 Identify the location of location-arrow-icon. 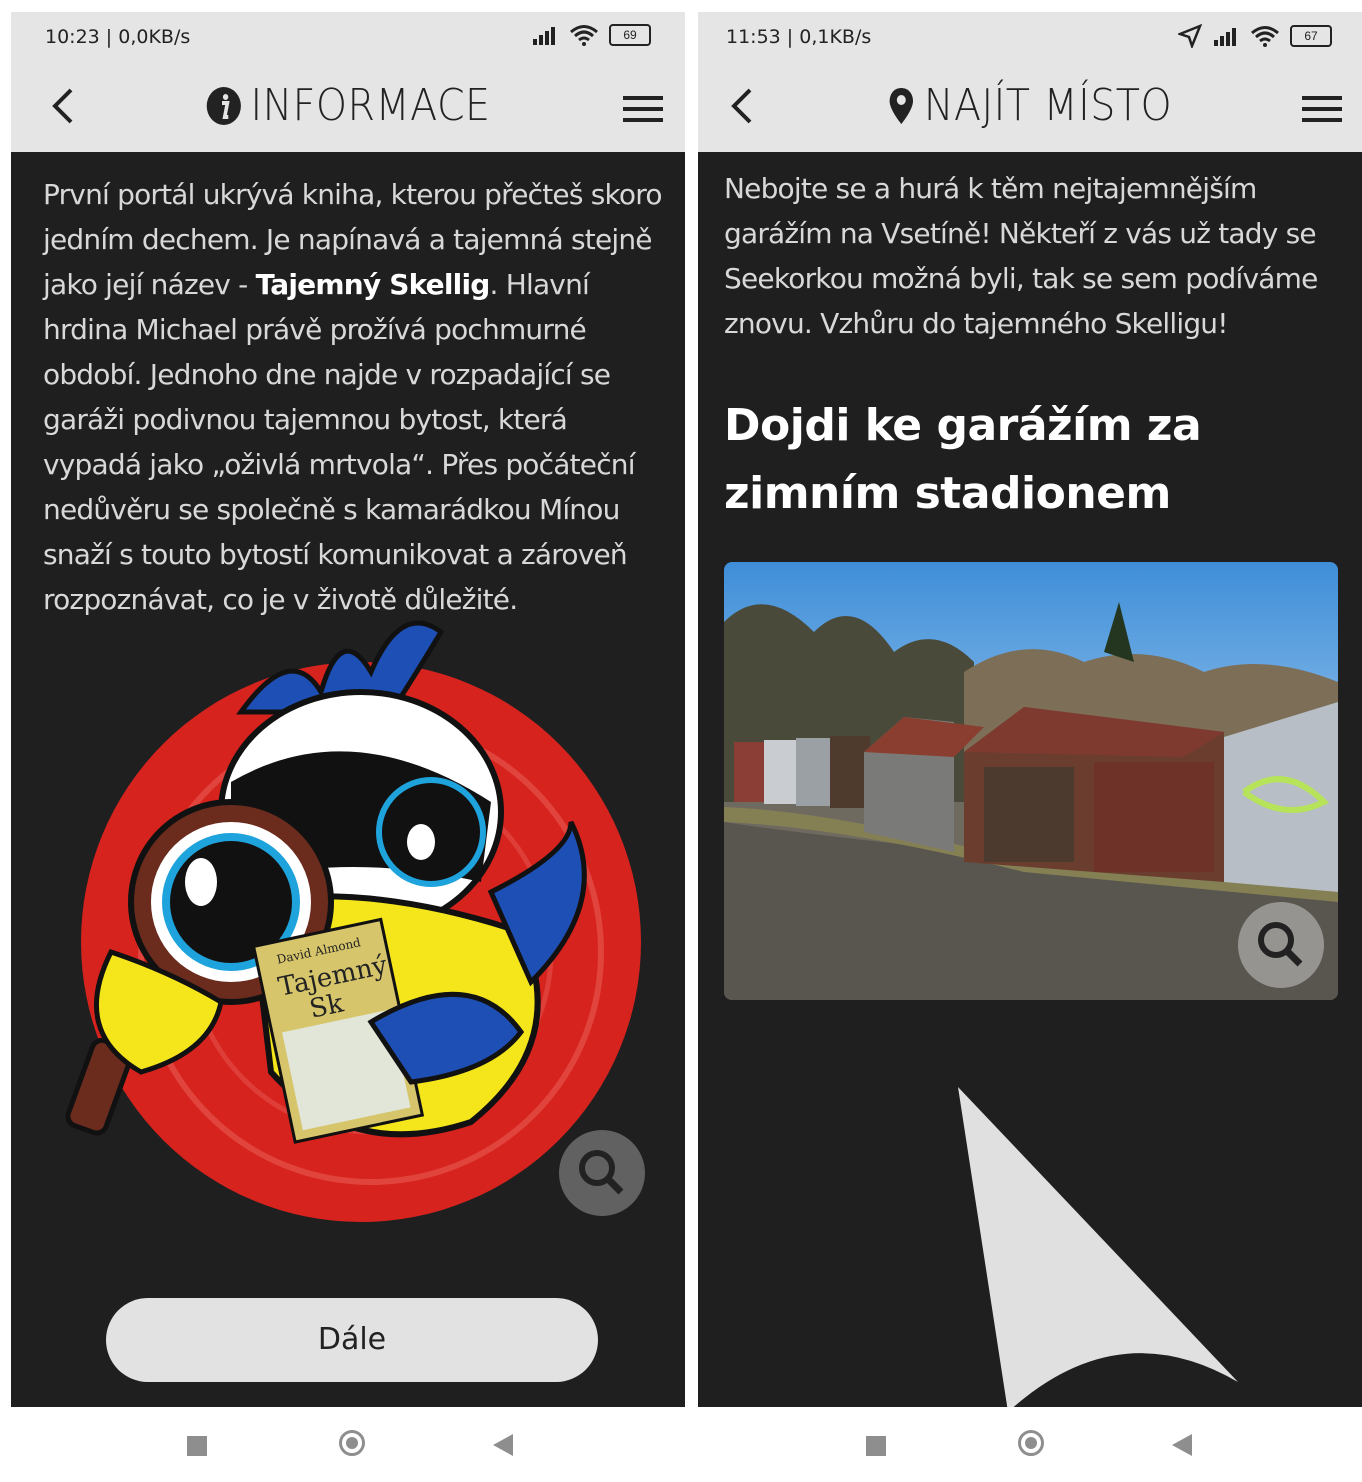
(1190, 36).